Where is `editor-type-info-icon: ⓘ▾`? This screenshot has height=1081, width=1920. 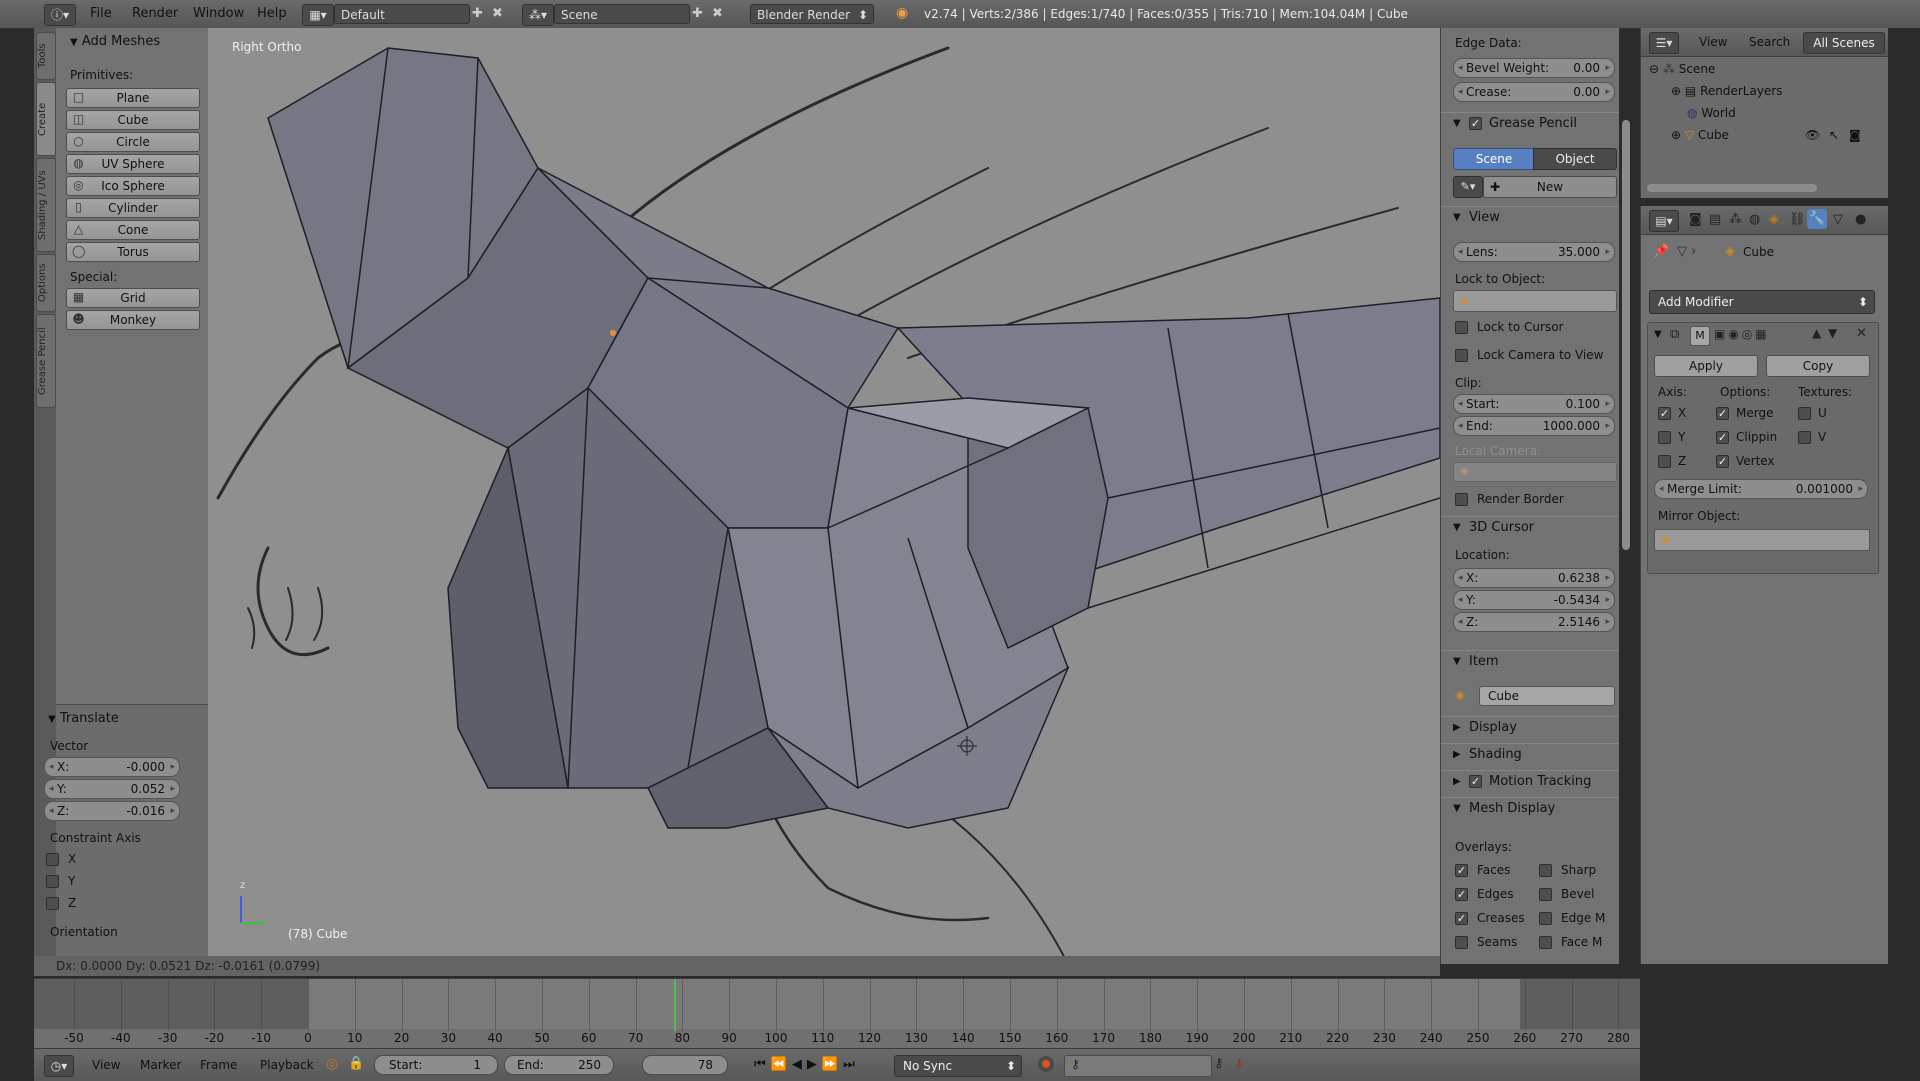 editor-type-info-icon: ⓘ▾ is located at coordinates (60, 15).